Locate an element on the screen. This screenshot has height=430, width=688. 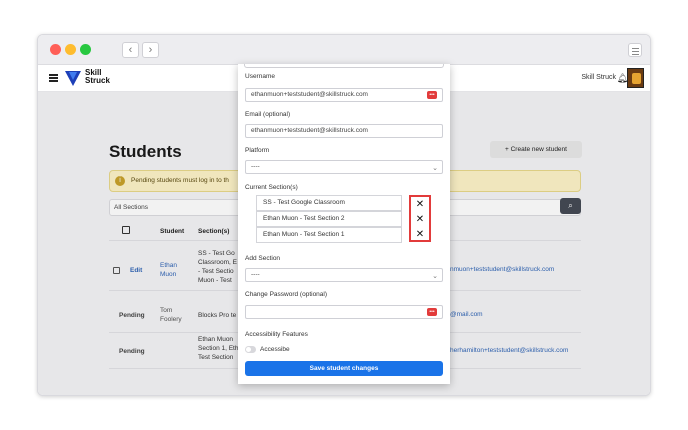
maximize-window-dot is located at coordinates (85, 49).